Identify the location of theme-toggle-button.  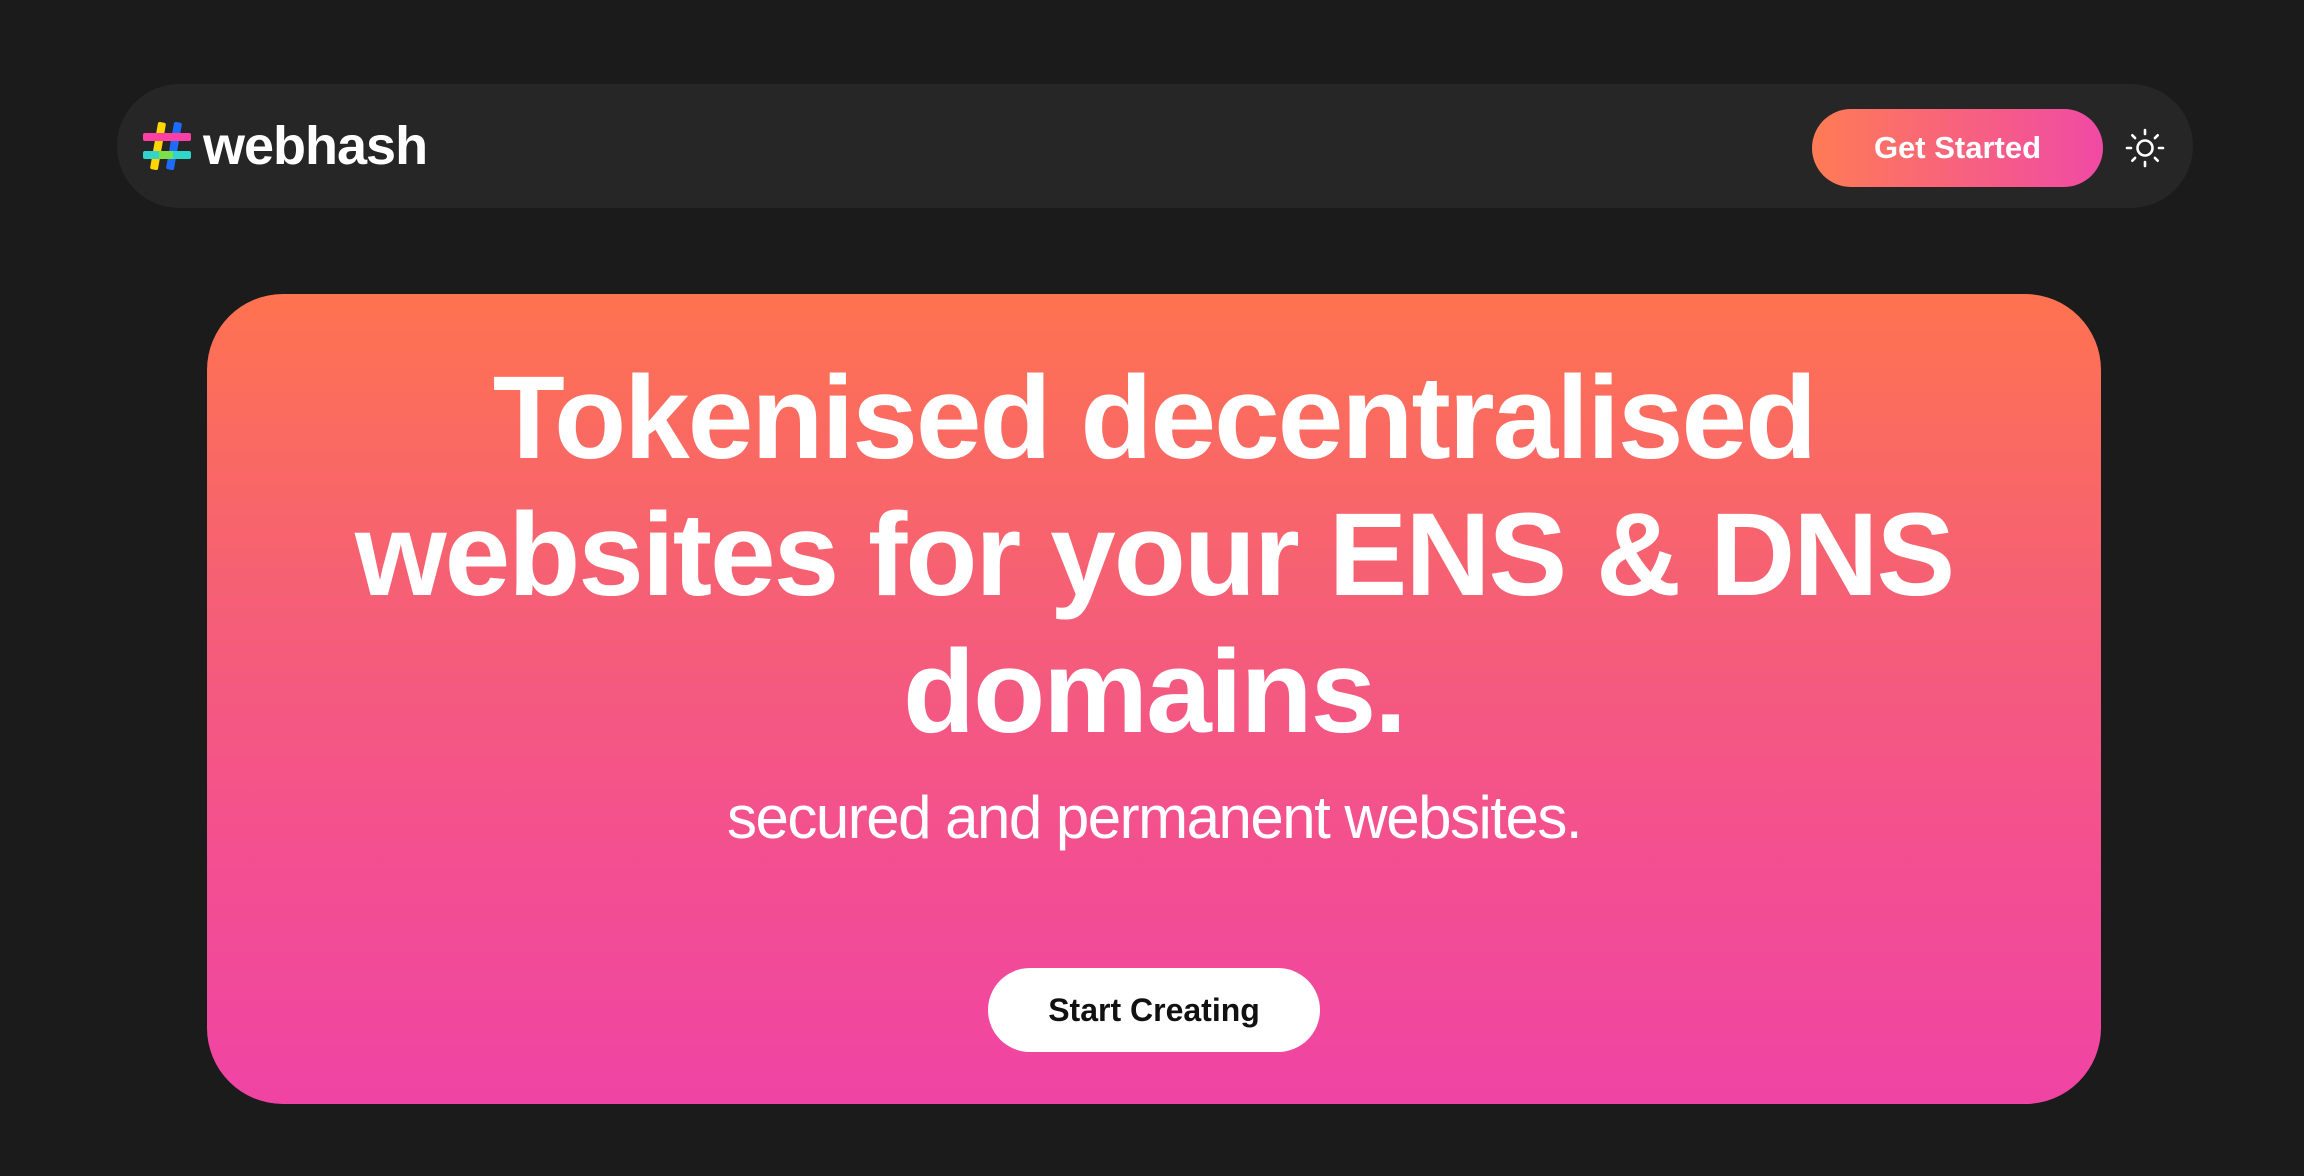
(2145, 148).